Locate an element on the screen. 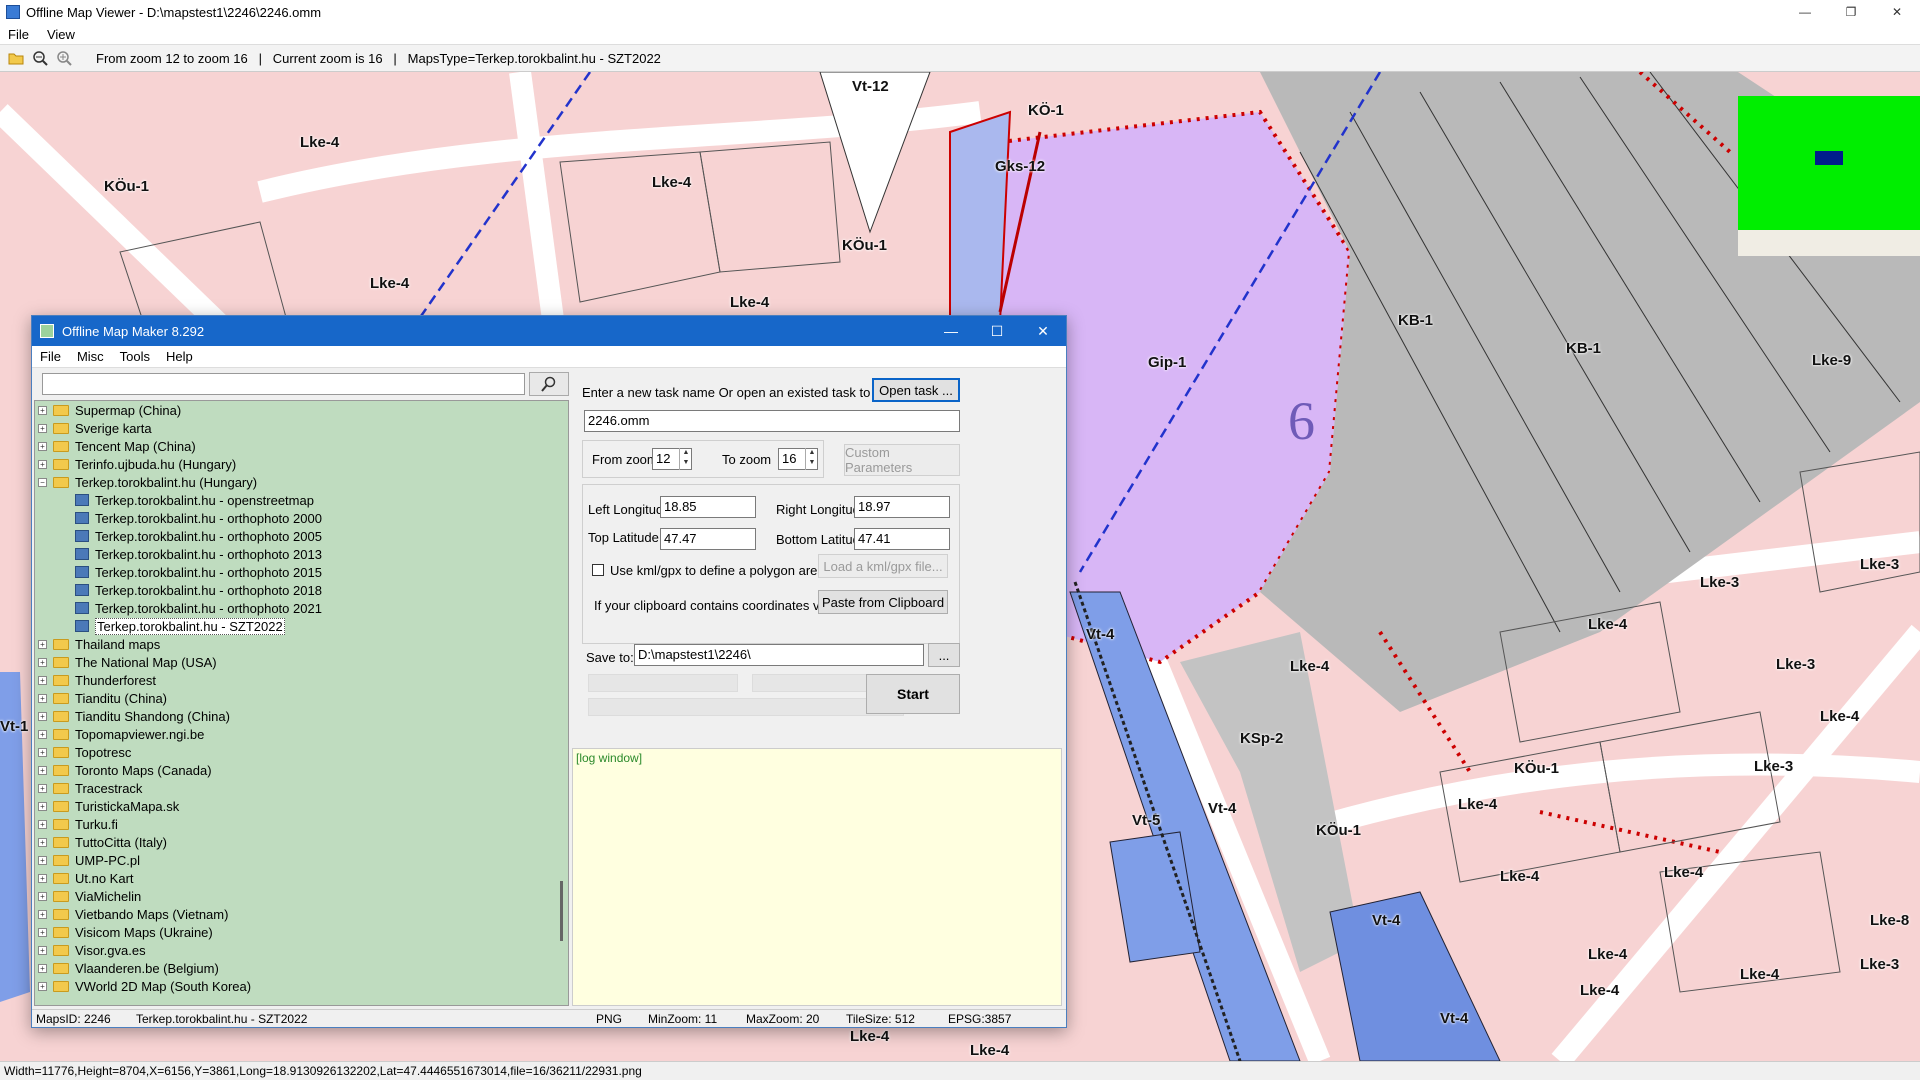 The image size is (1920, 1080). tree-map-item: Terkep.torokbalint.hu - orthophoto 2015 is located at coordinates (301, 572).